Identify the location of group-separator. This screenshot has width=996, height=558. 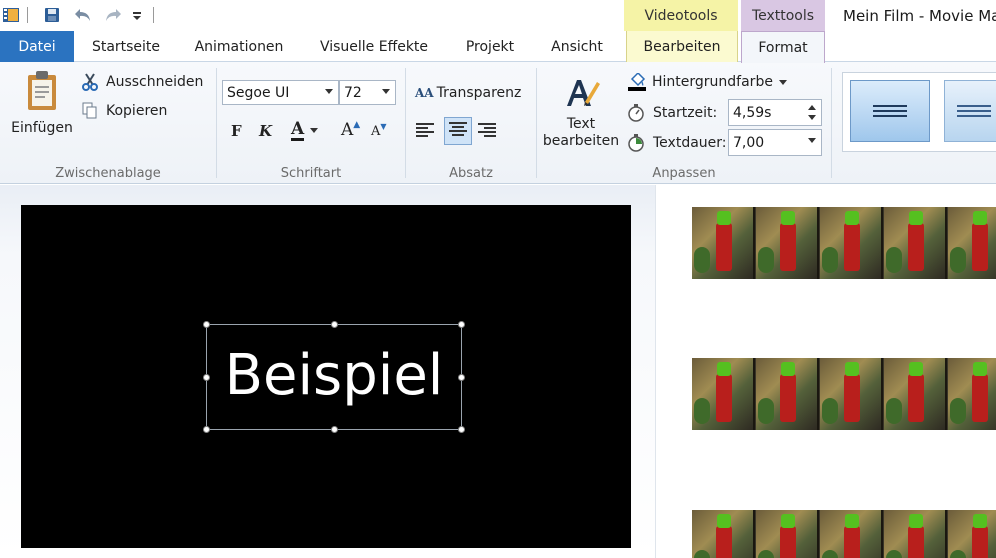
(831, 123).